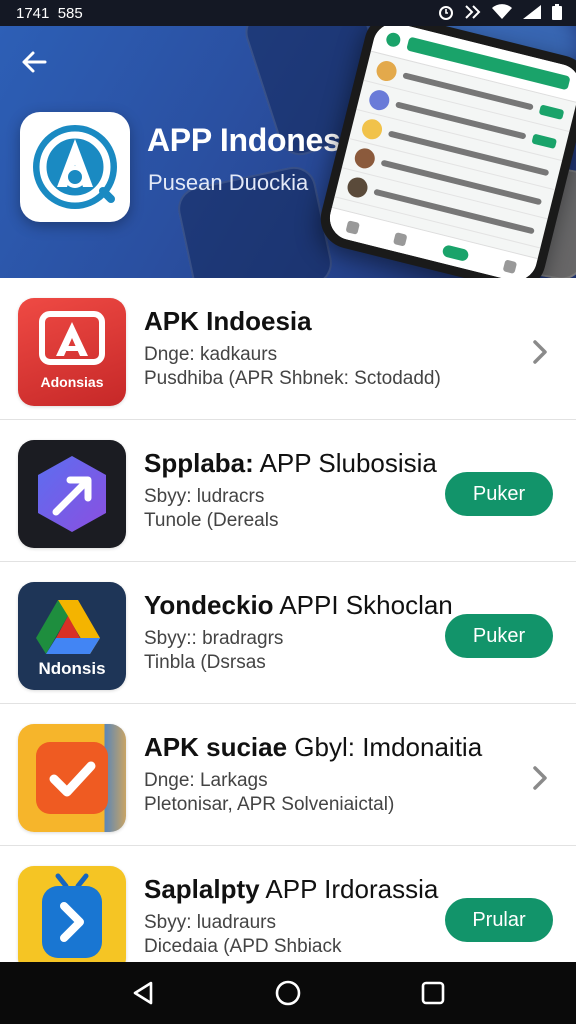 This screenshot has width=576, height=1024. Describe the element at coordinates (313, 747) in the screenshot. I see `app-name: APK suciae Gbyl: Imdonaitia` at that location.